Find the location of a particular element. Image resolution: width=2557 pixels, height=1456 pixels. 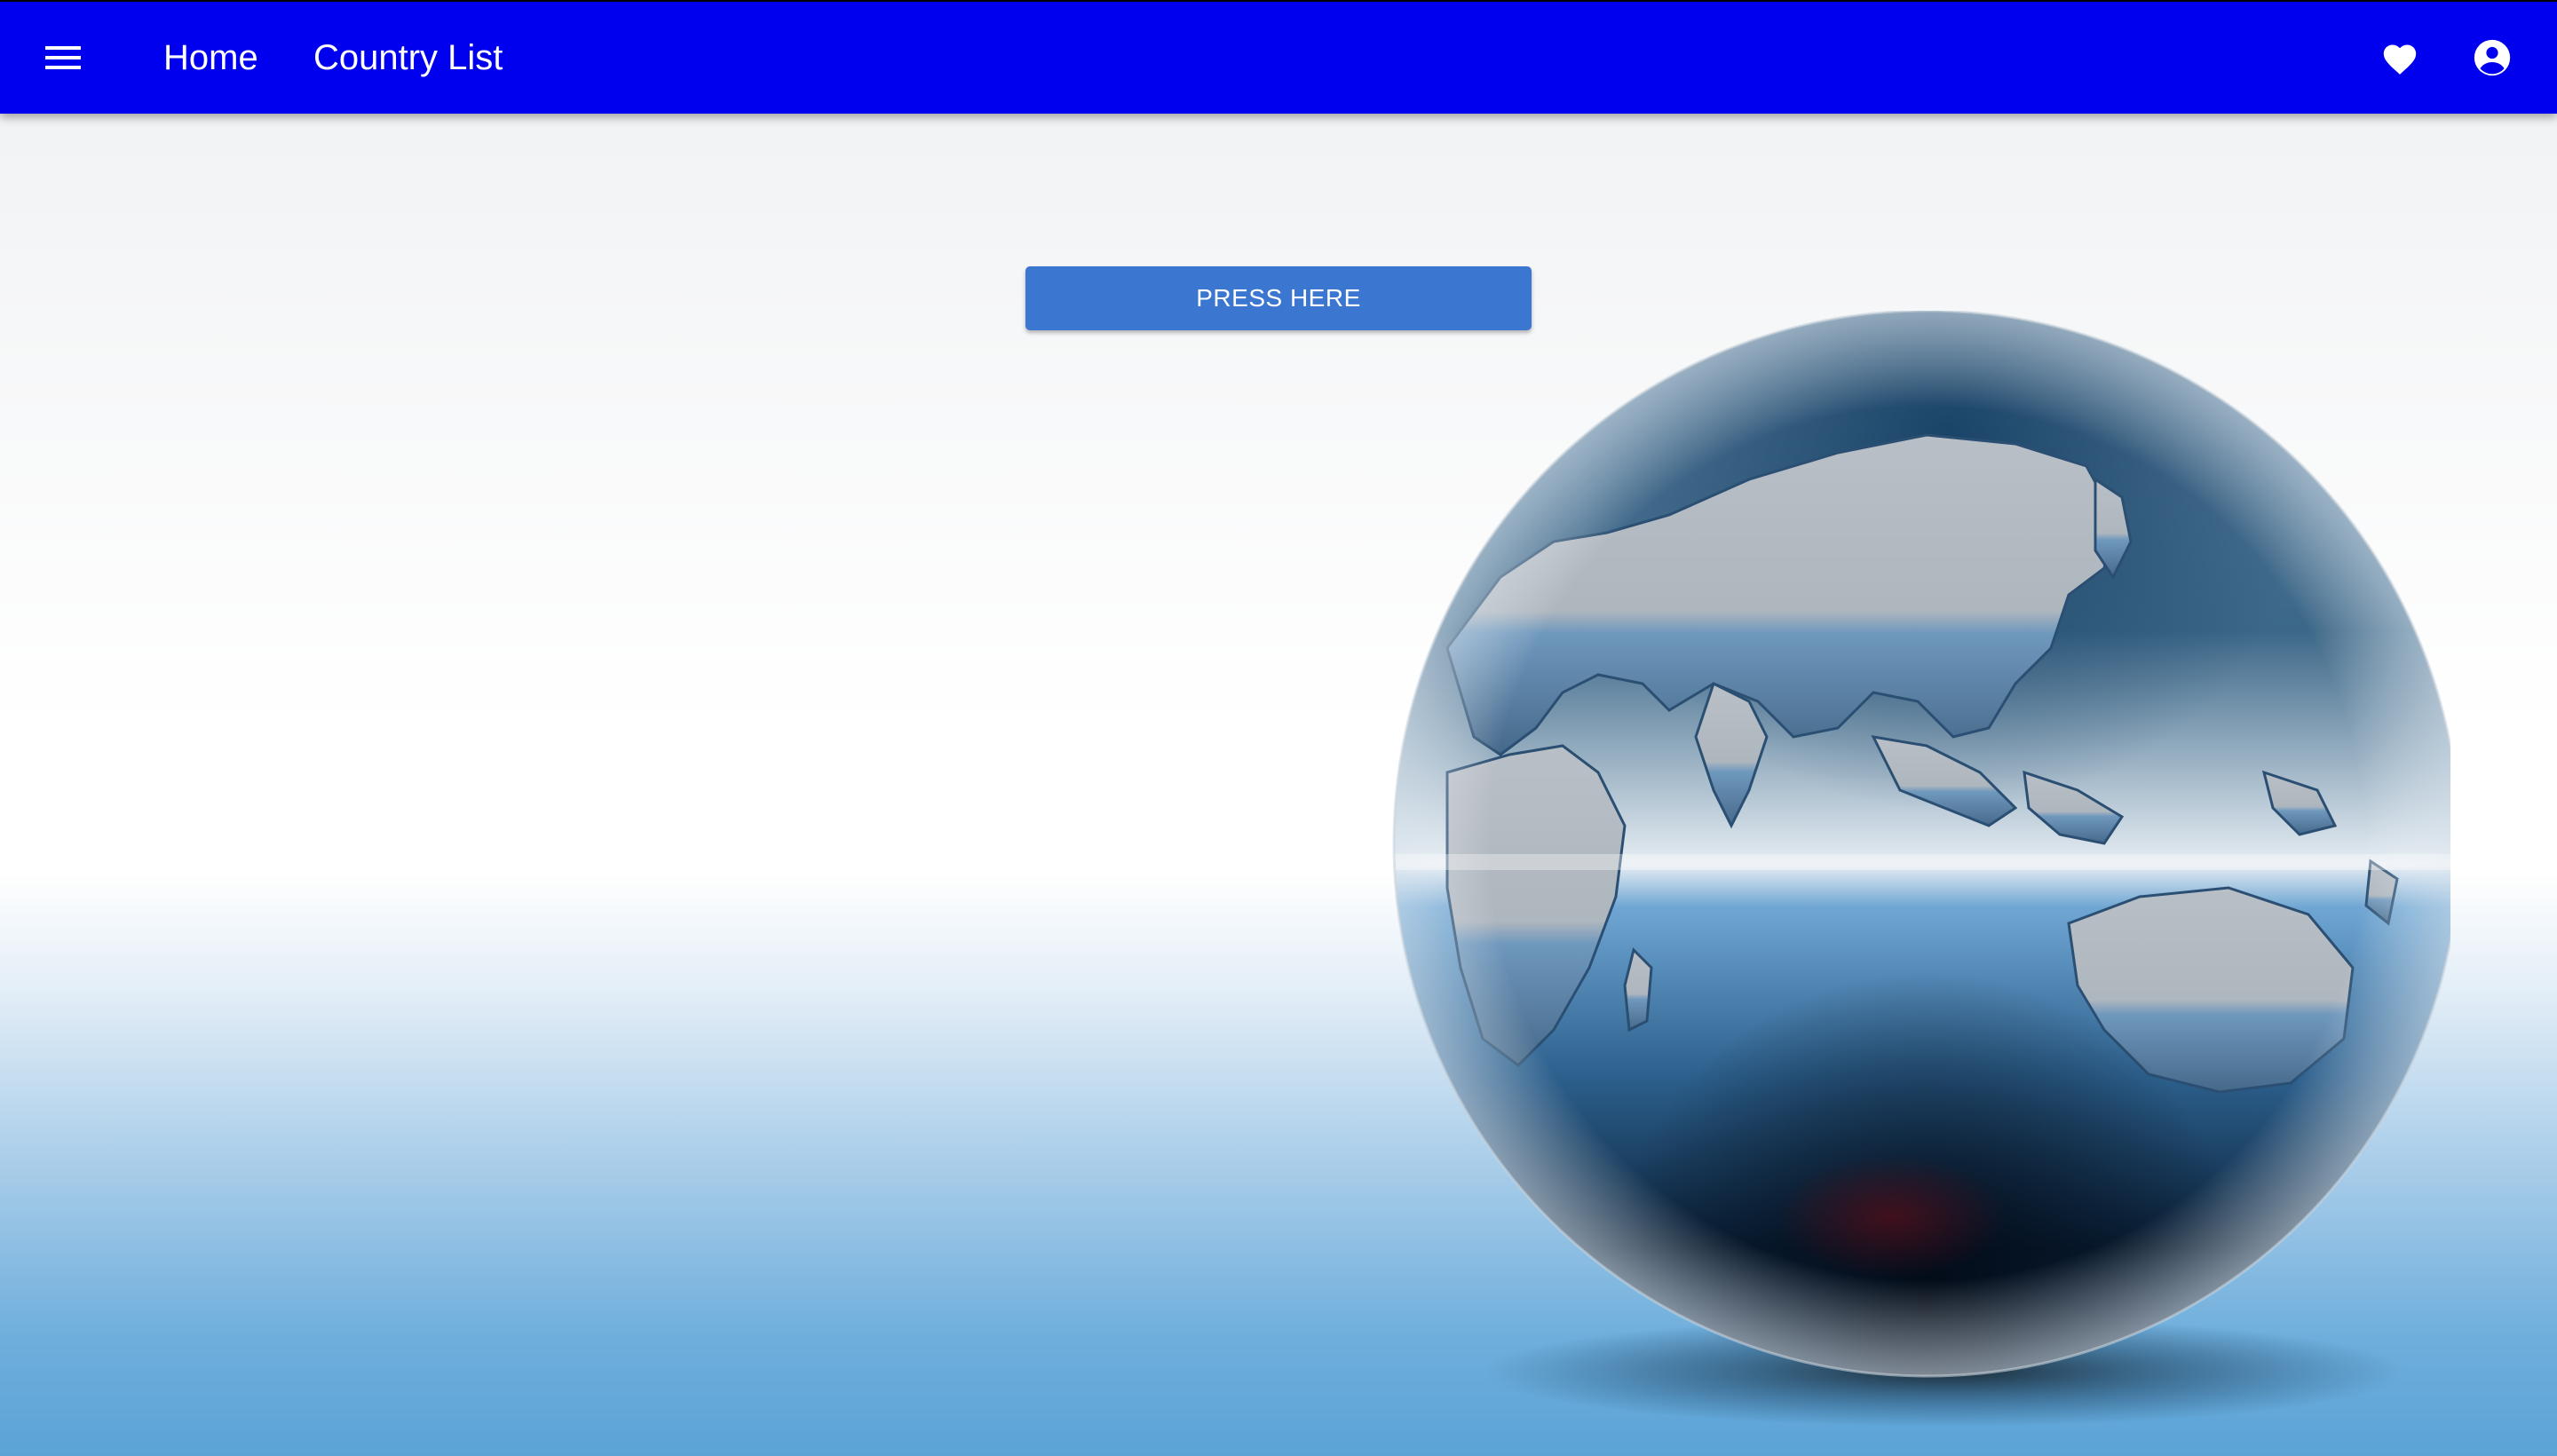

menu-icon is located at coordinates (63, 57).